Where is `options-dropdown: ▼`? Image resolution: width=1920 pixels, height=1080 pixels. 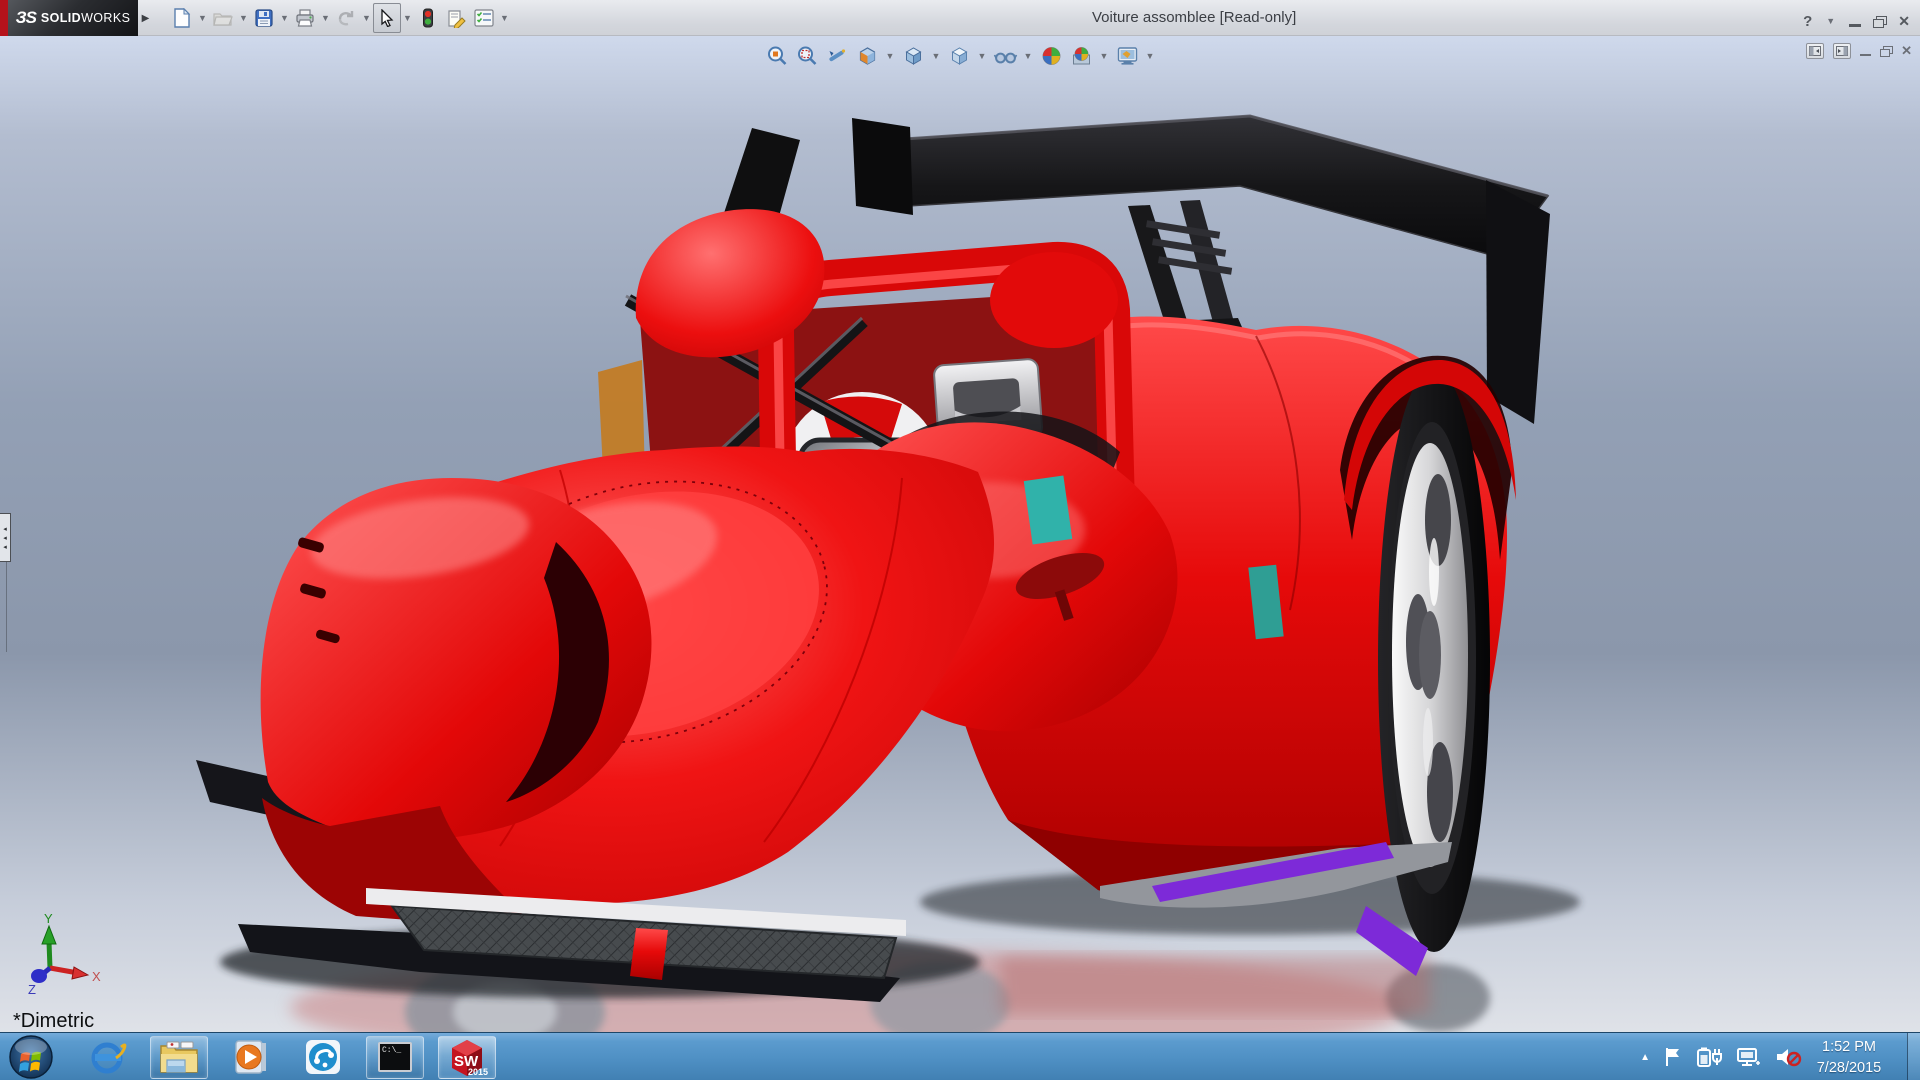 options-dropdown: ▼ is located at coordinates (504, 18).